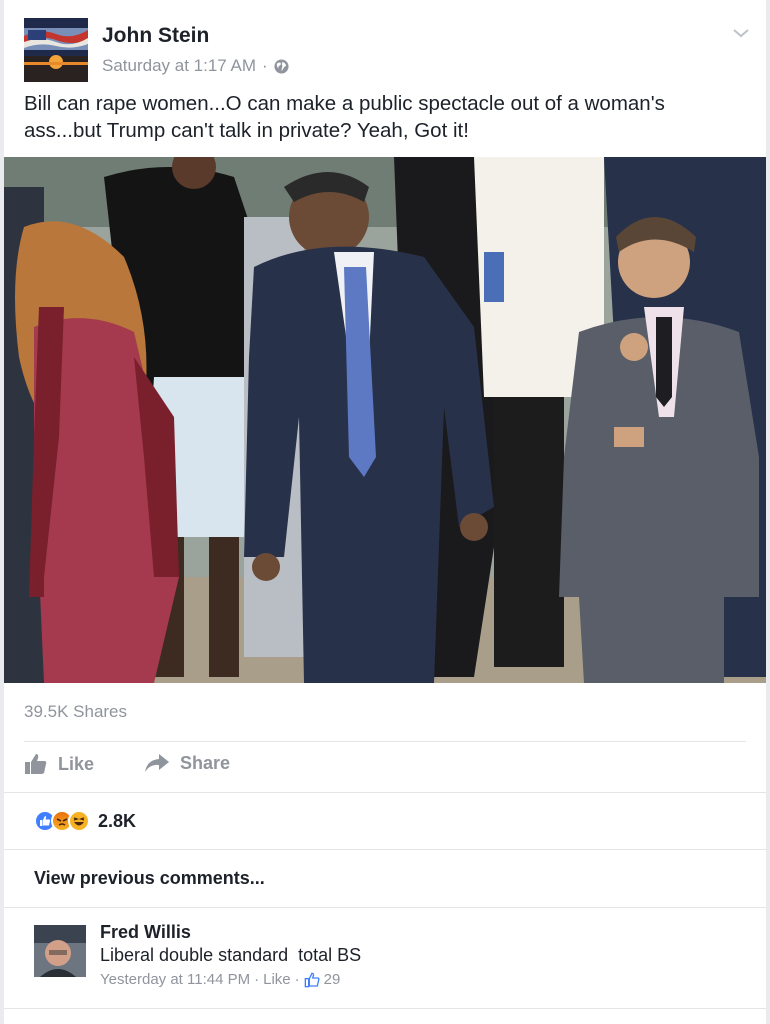 The width and height of the screenshot is (770, 1024). What do you see at coordinates (157, 763) in the screenshot?
I see `share-arrow-icon` at bounding box center [157, 763].